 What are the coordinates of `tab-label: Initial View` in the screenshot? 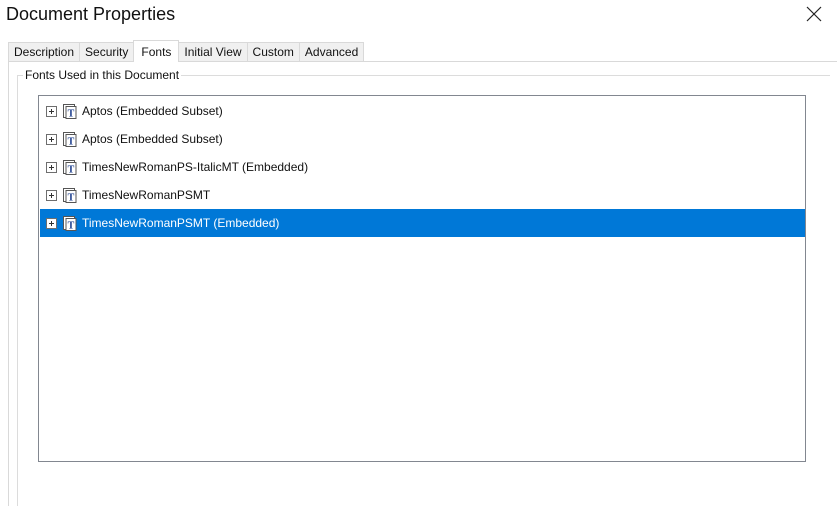 It's located at (213, 52).